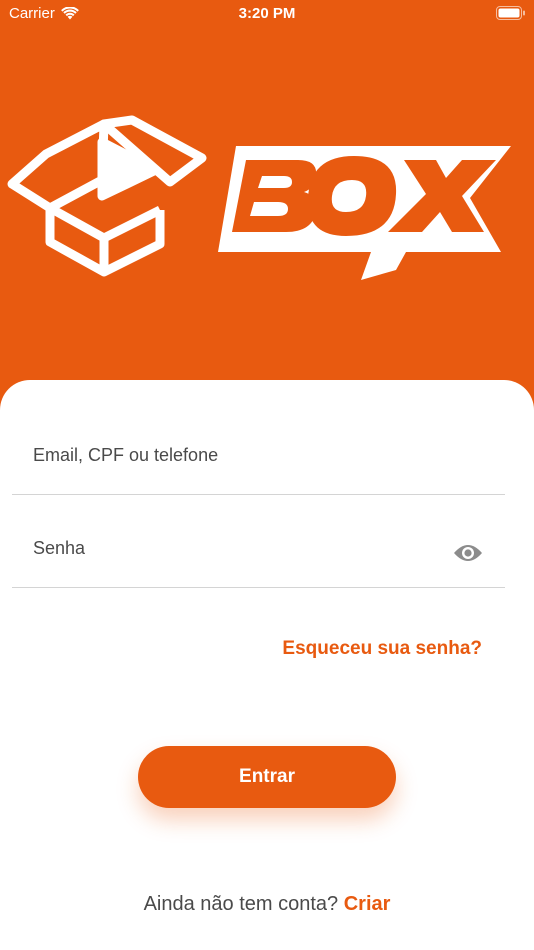  Describe the element at coordinates (258, 449) in the screenshot. I see `identifier-field: Email, CPF ou telefone` at that location.